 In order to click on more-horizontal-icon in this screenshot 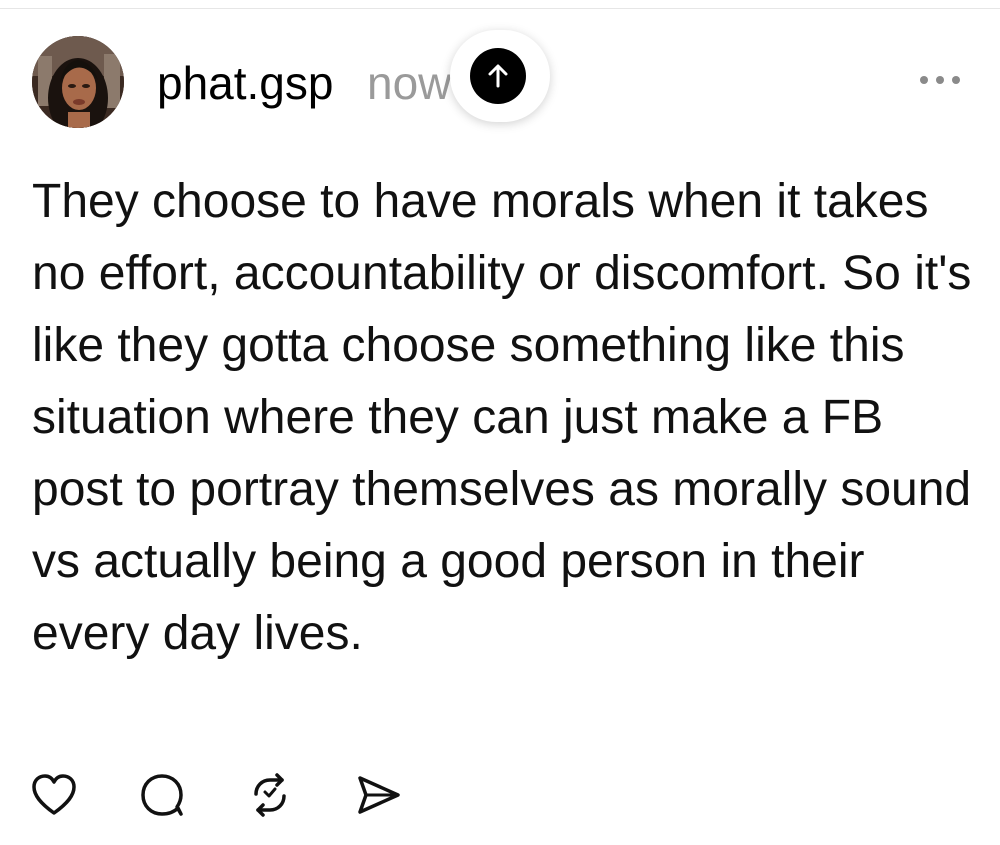, I will do `click(940, 80)`.